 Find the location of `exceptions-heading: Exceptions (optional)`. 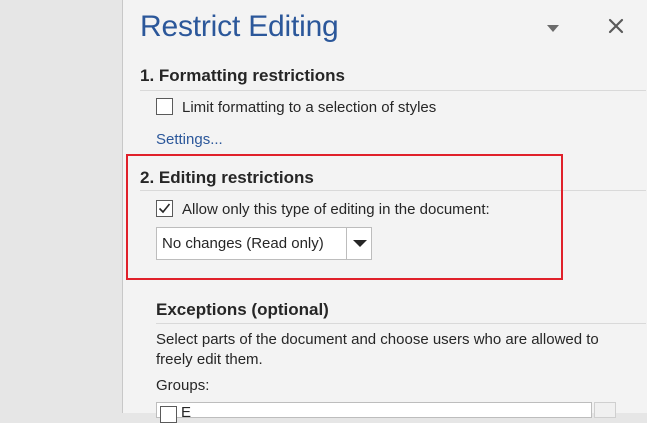

exceptions-heading: Exceptions (optional) is located at coordinates (242, 309).